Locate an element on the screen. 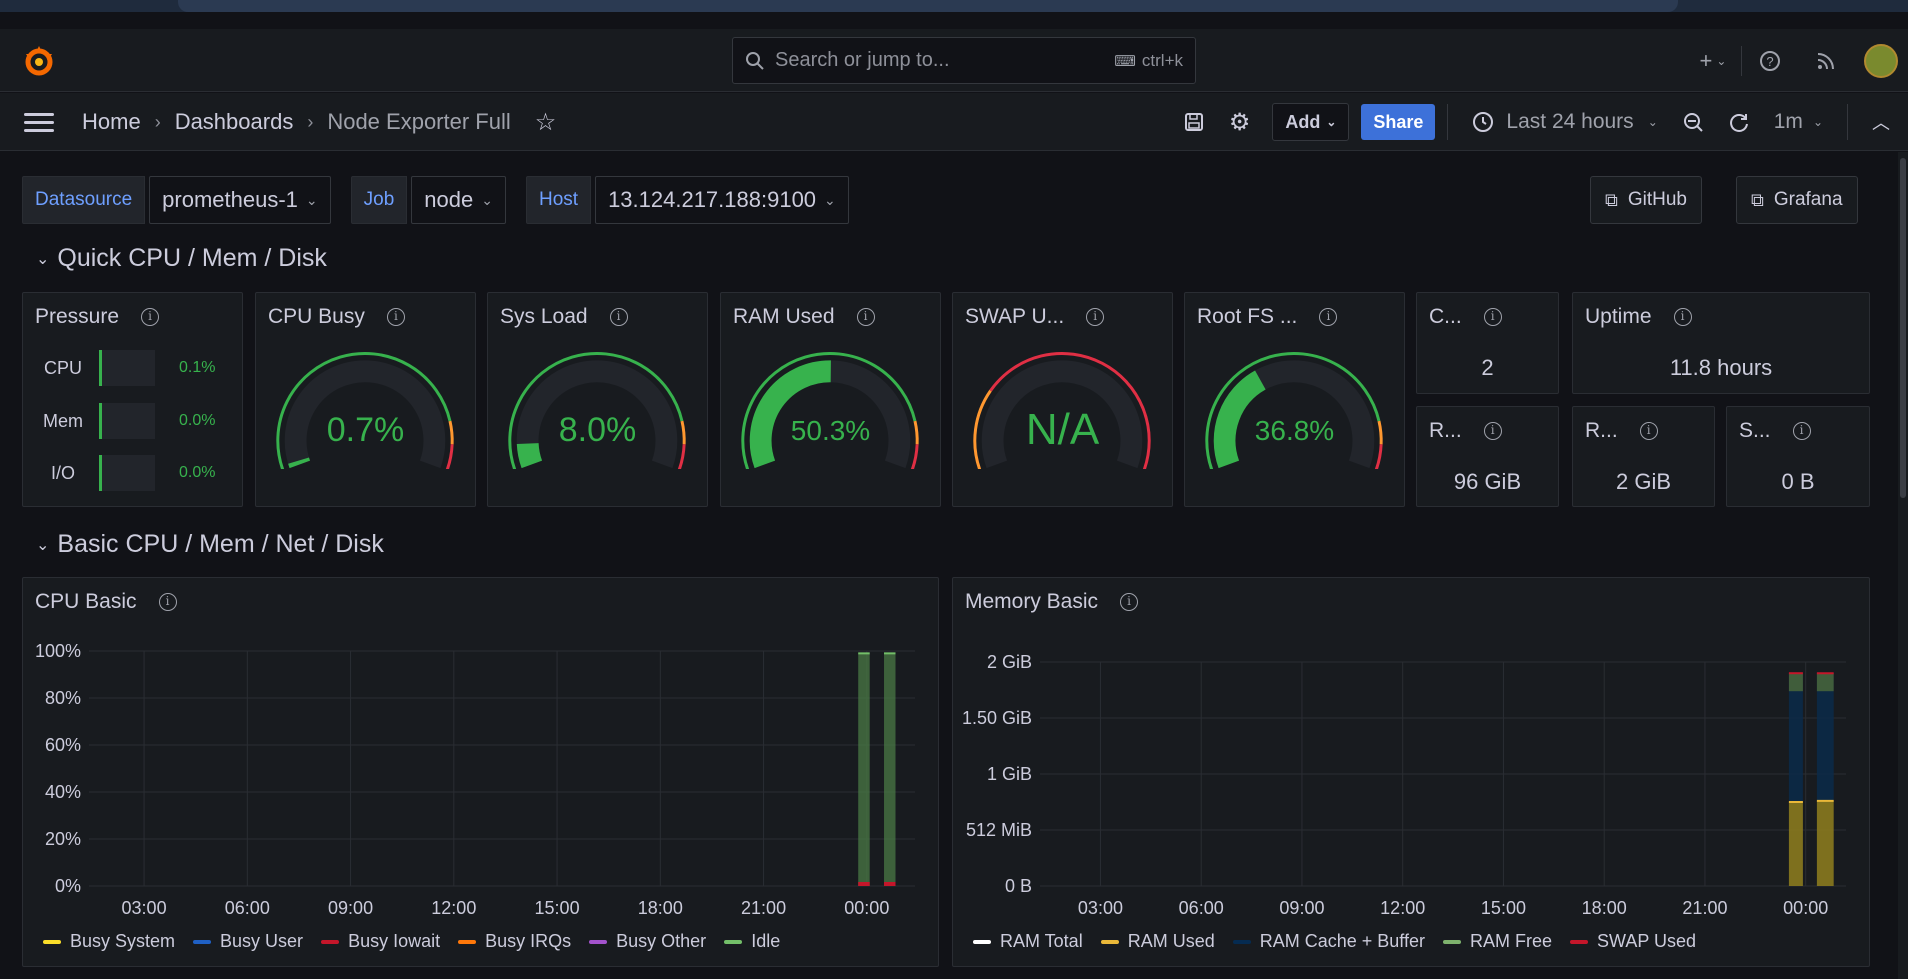 This screenshot has width=1908, height=979. new-plus-icon: + ⌄ is located at coordinates (1713, 61).